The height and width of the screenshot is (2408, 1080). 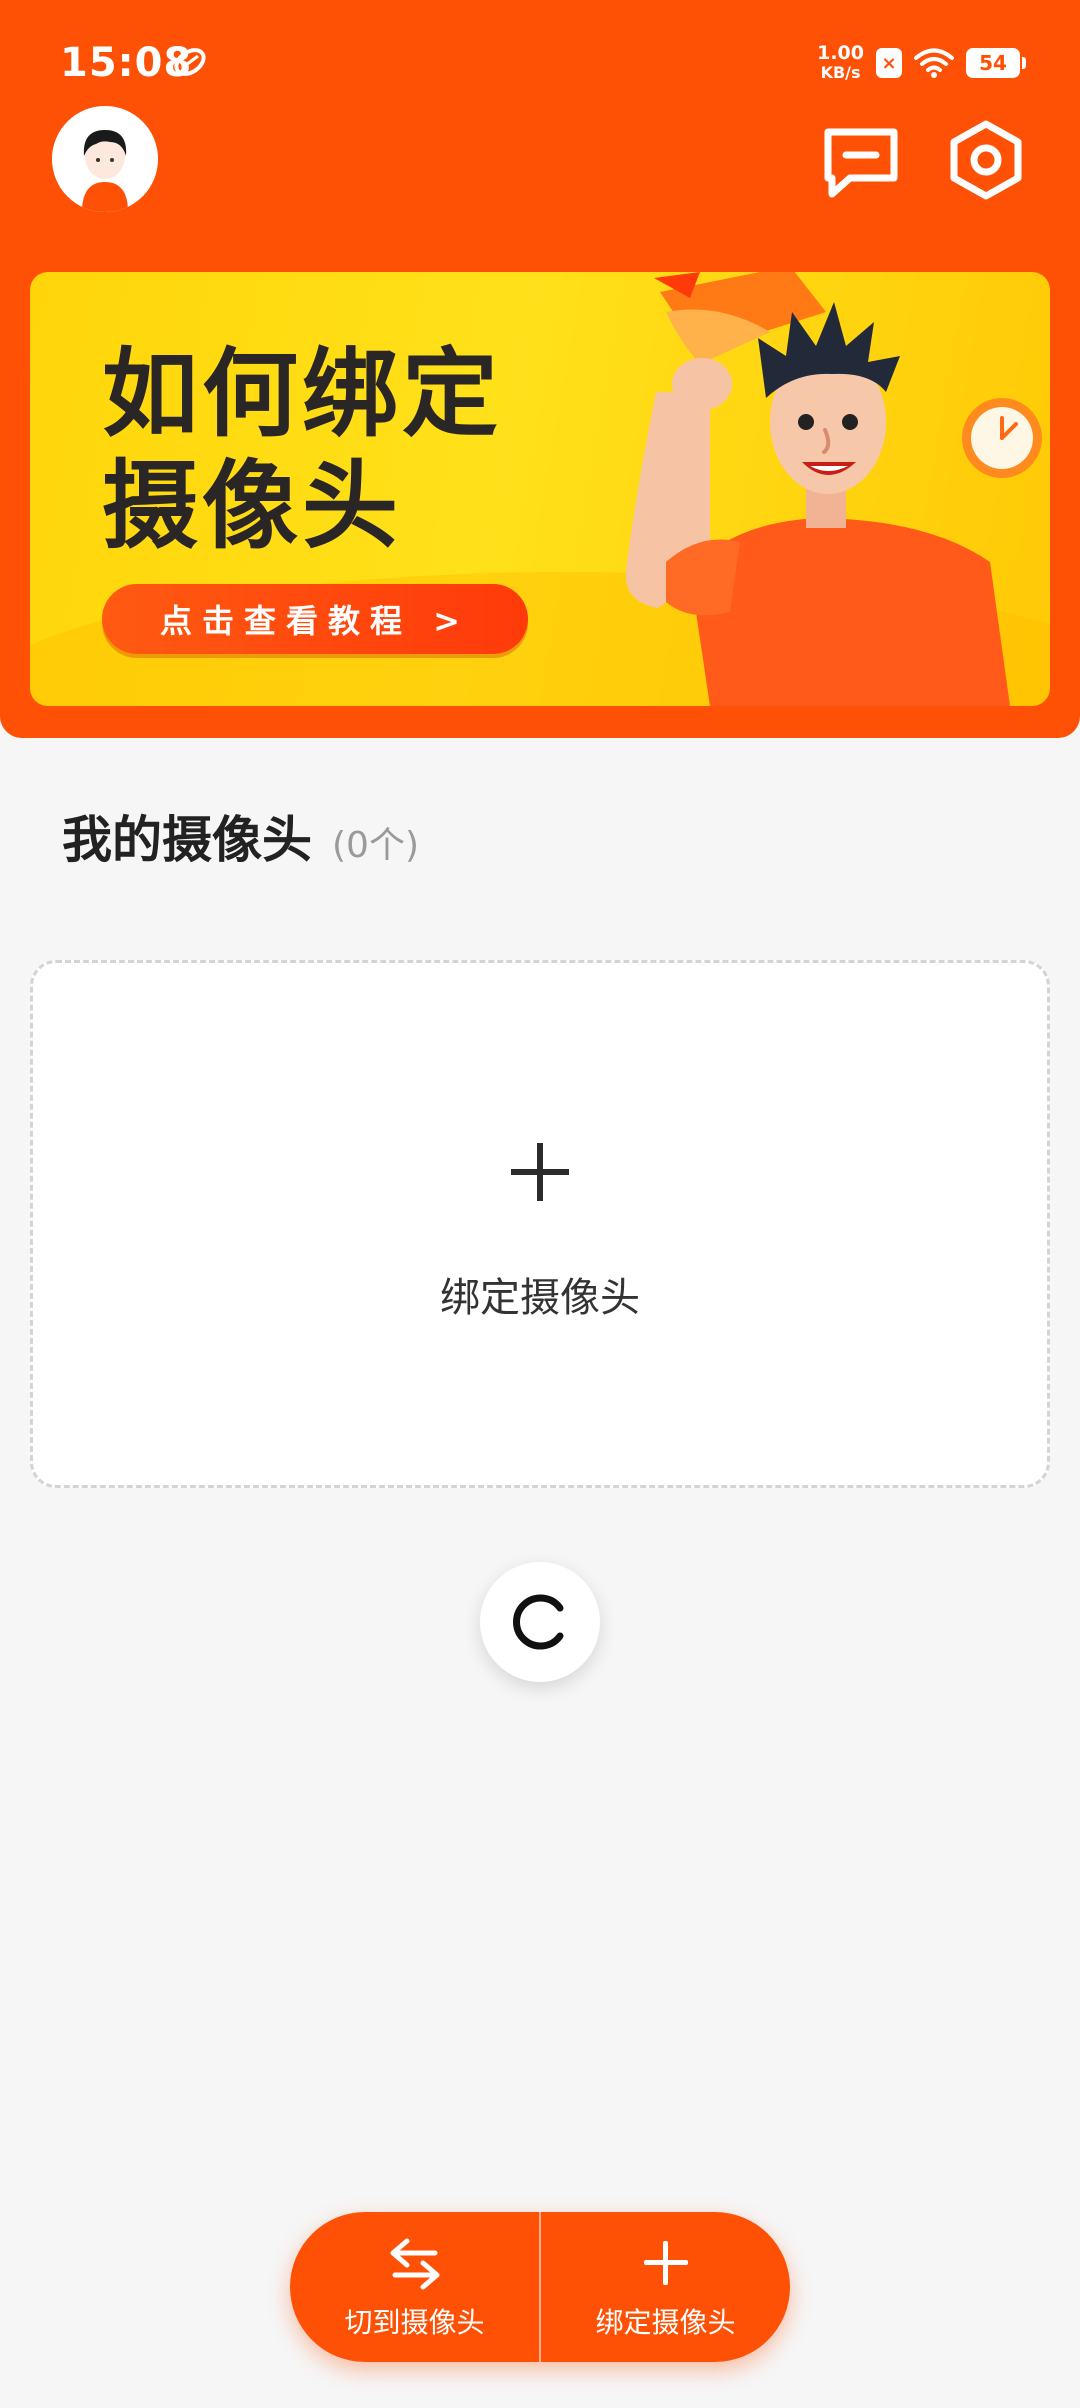 What do you see at coordinates (252, 506) in the screenshot?
I see `banner-title-line2: 摄像头` at bounding box center [252, 506].